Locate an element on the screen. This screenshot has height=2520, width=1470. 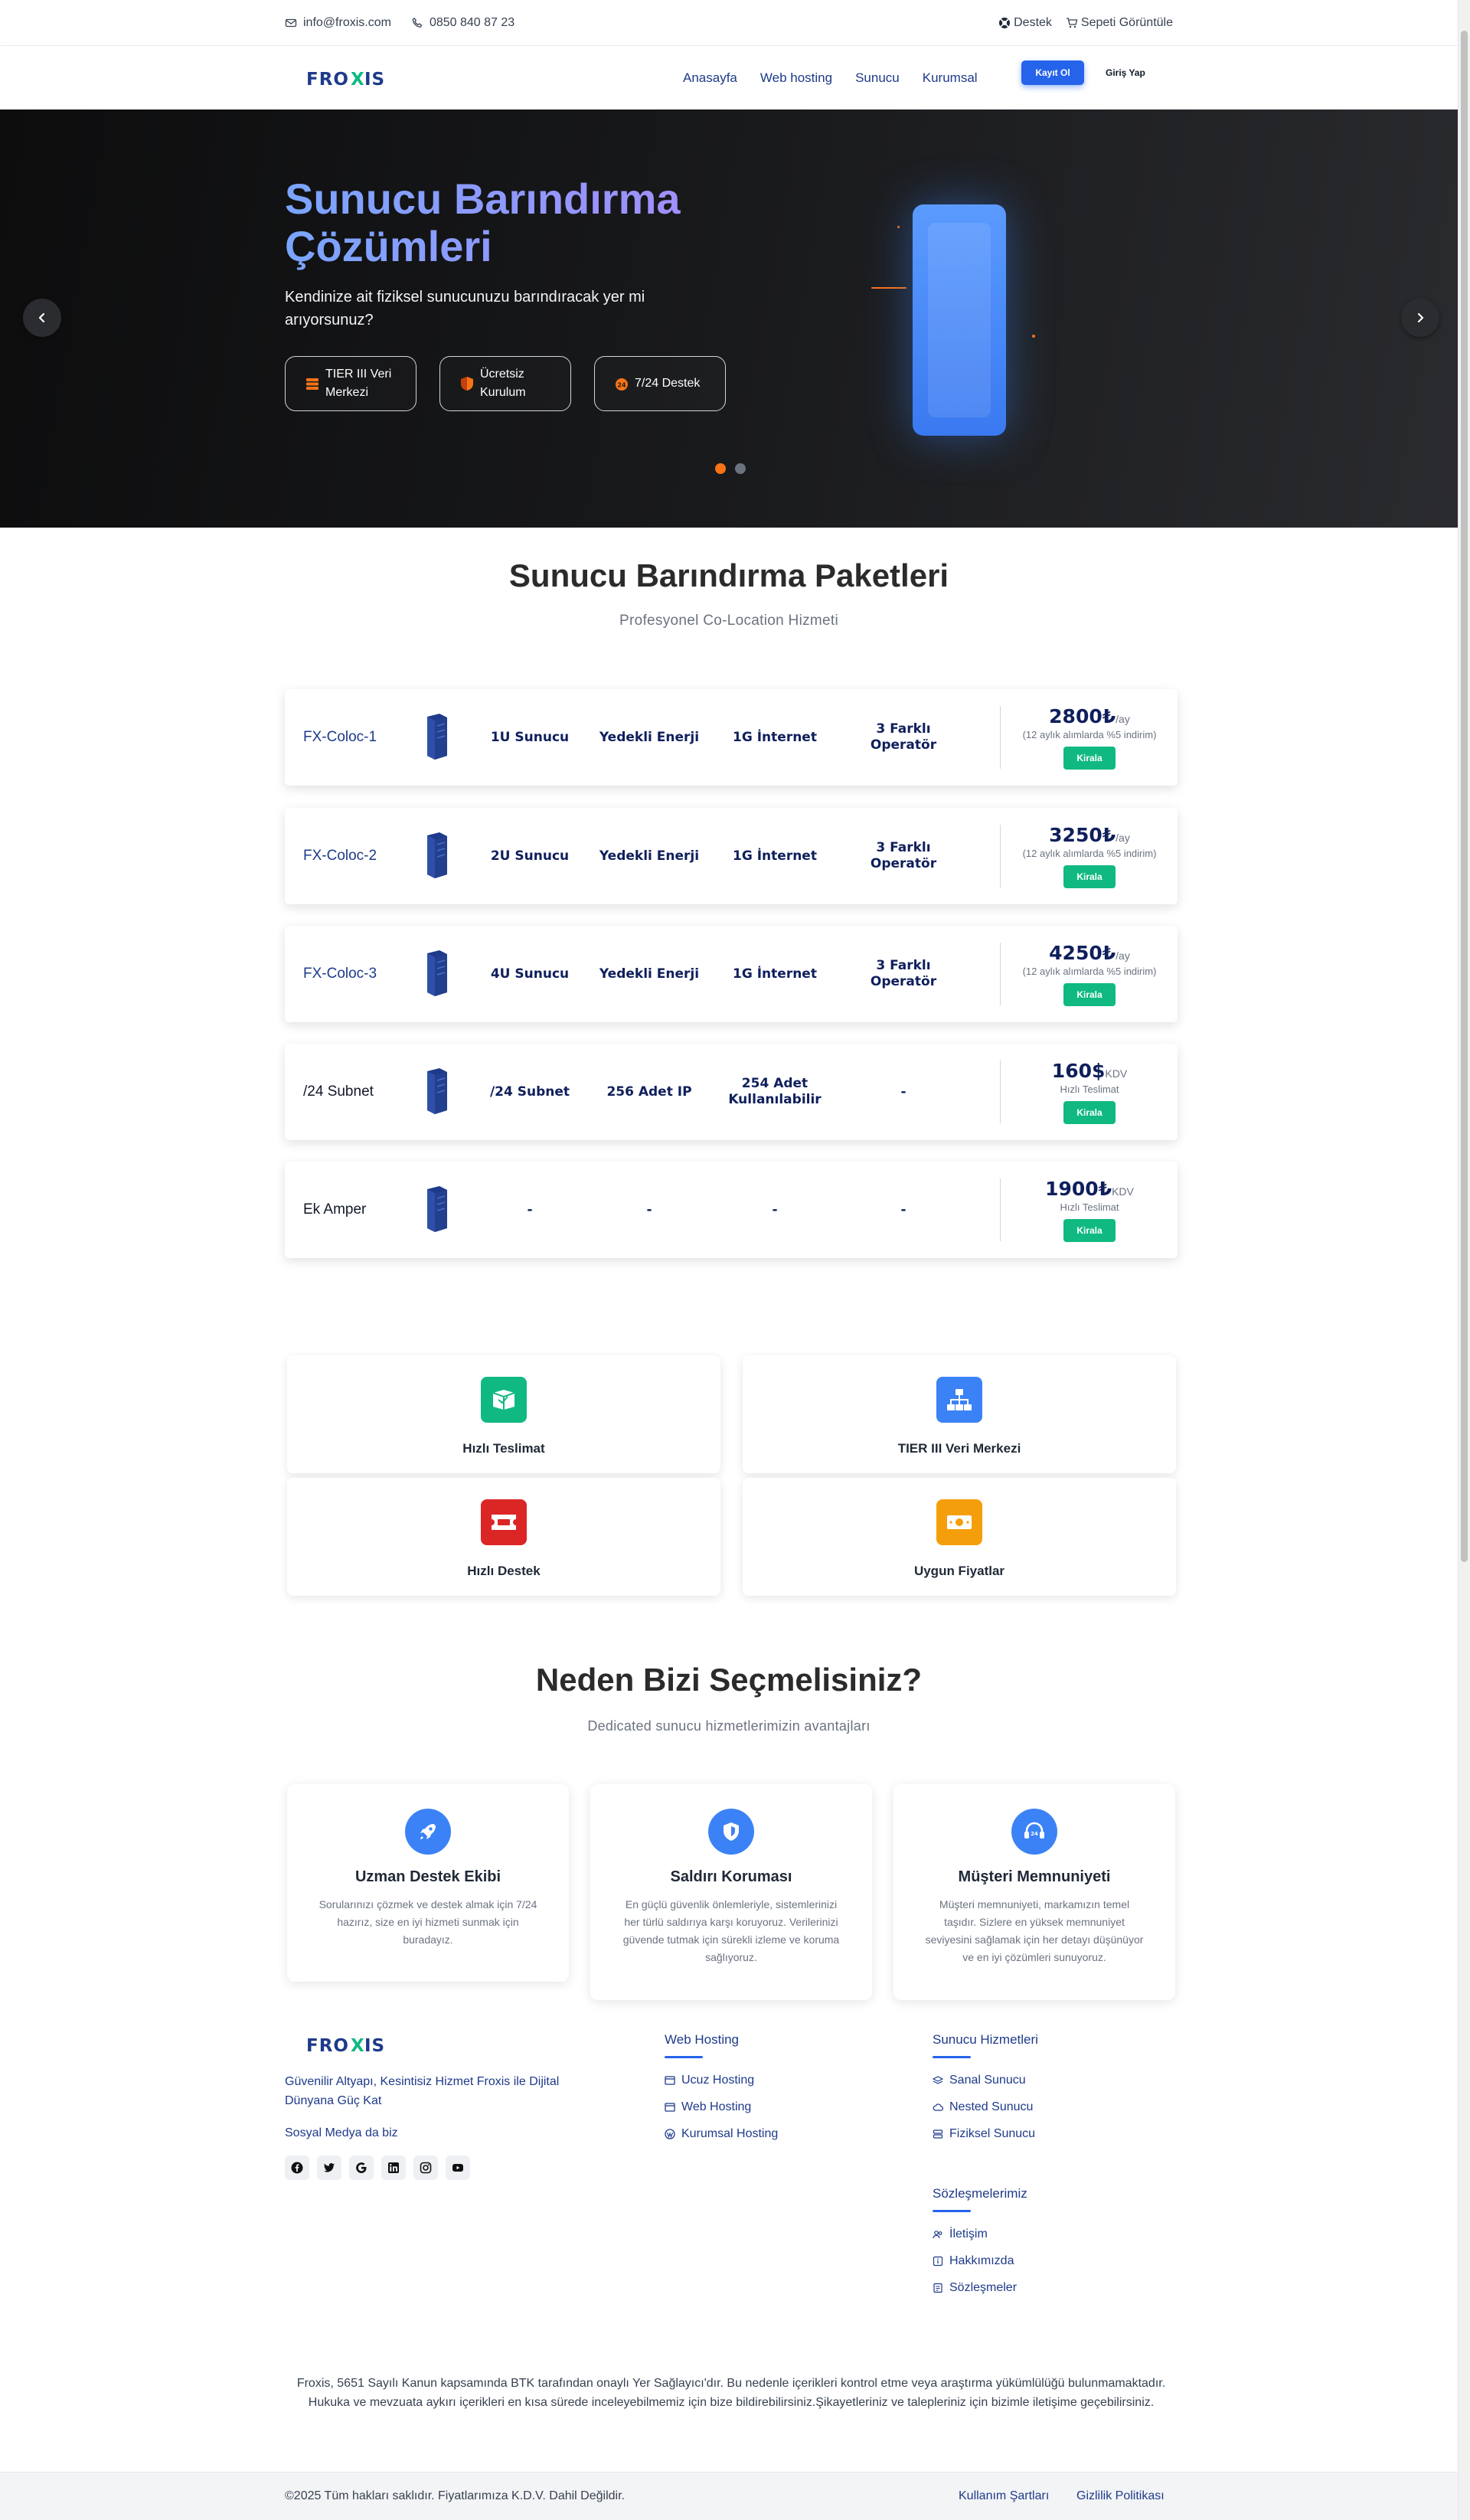
nav-link-home: Anasayfa is located at coordinates (710, 78).